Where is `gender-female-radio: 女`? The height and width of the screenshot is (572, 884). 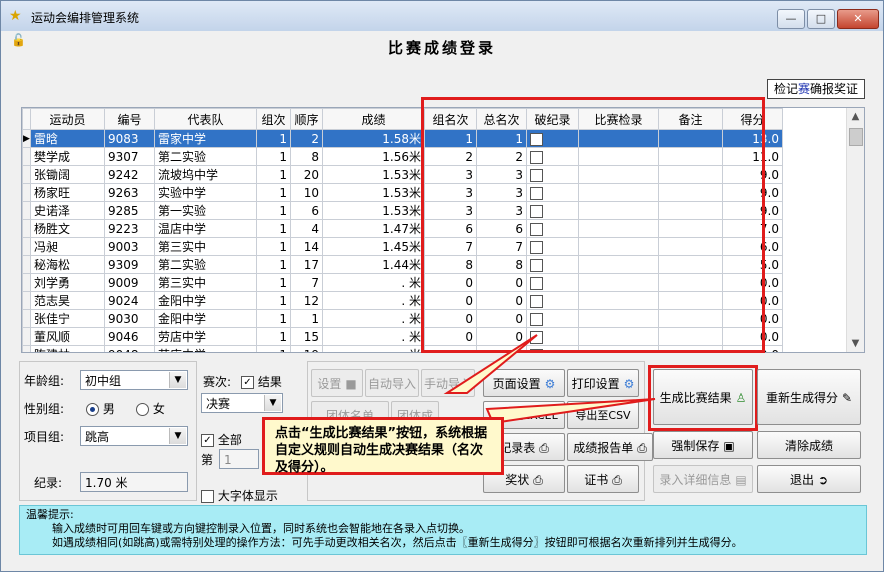
gender-female-radio: 女 is located at coordinates (150, 408).